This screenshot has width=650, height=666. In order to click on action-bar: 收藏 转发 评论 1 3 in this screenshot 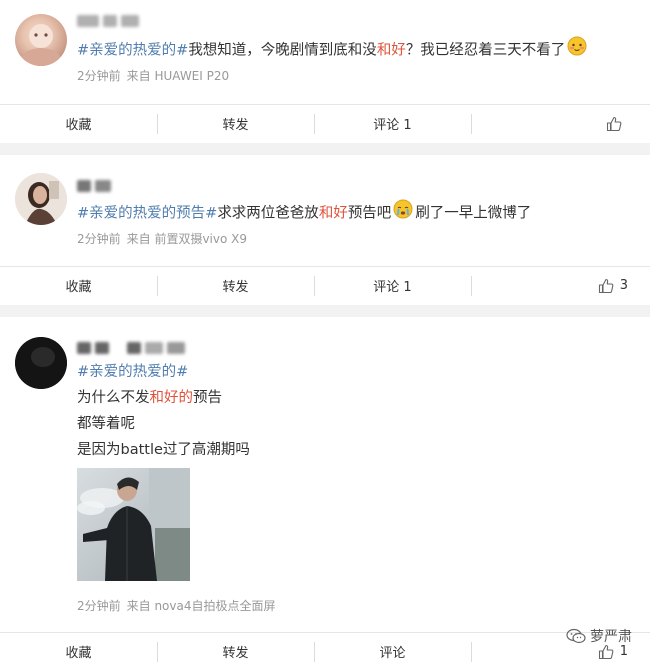, I will do `click(325, 285)`.